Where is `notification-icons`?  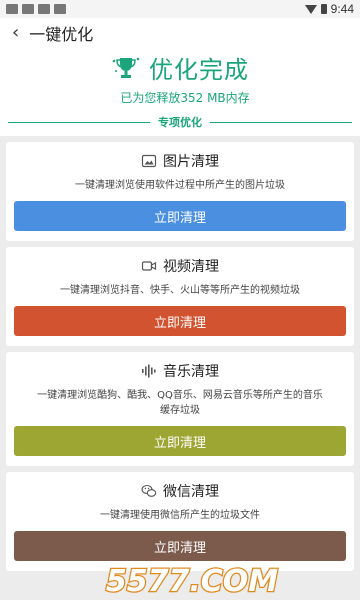
notification-icons is located at coordinates (36, 9).